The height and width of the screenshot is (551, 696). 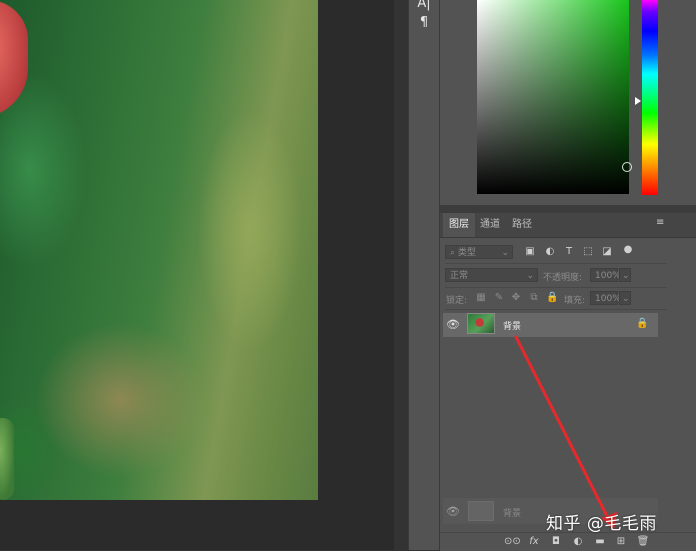 I want to click on fx-icon: fx, so click(x=534, y=542).